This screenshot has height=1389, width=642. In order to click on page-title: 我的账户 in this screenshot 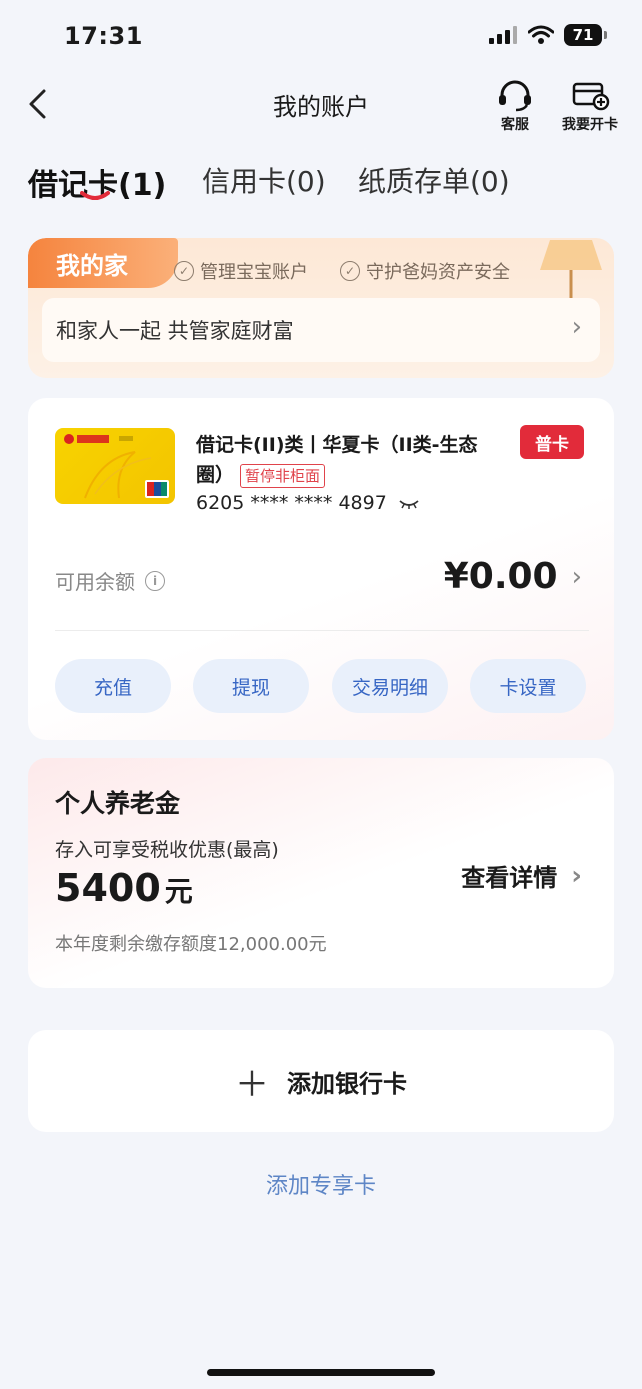, I will do `click(321, 107)`.